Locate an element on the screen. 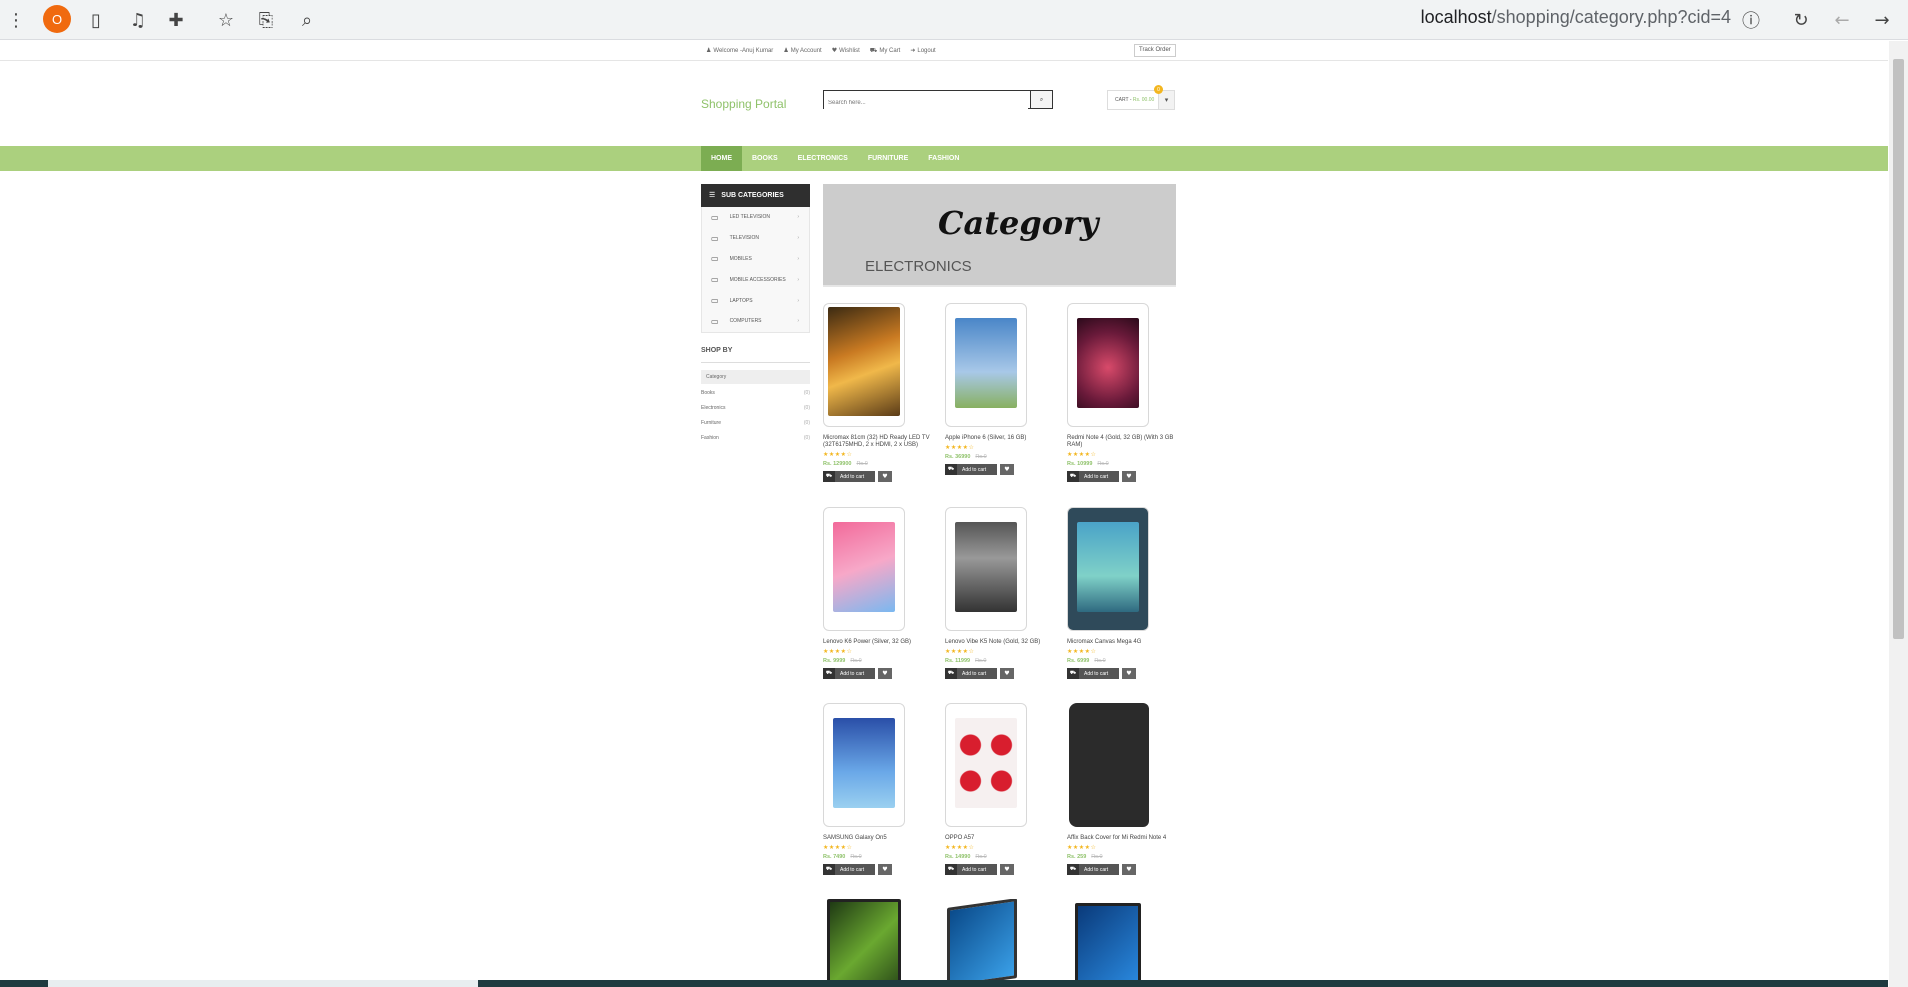  wishlist-link: ♥ Wishlist is located at coordinates (846, 51).